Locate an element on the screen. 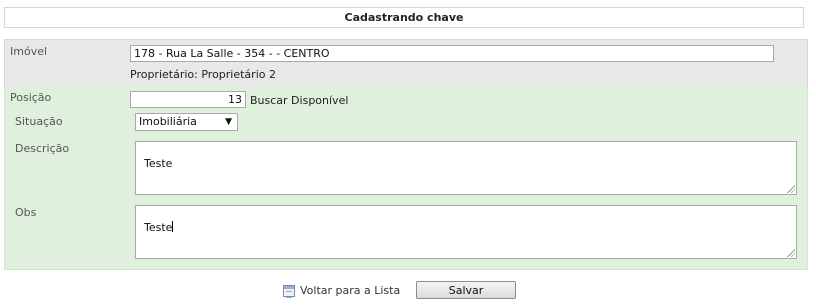 This screenshot has height=305, width=816. situacao-select: Imobiliária ▼ is located at coordinates (186, 122).